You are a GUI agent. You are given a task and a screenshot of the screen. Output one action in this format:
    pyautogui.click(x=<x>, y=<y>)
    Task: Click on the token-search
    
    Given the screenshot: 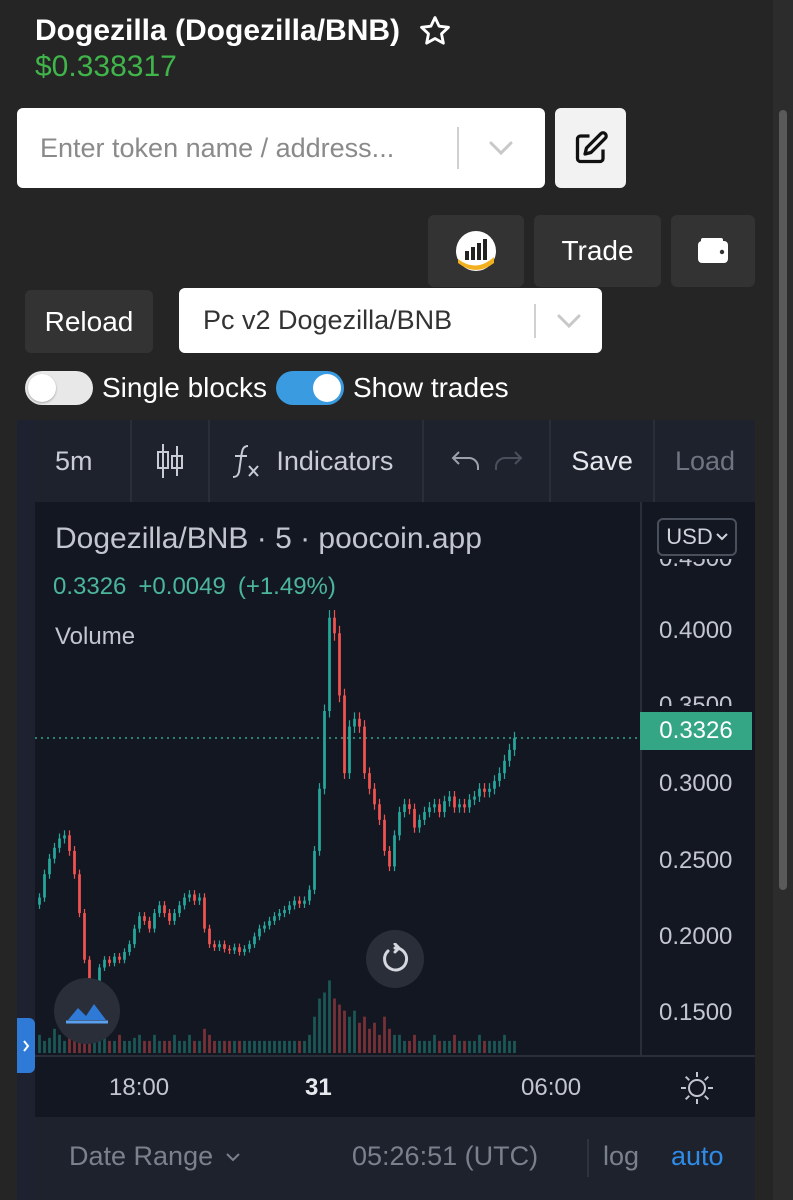 What is the action you would take?
    pyautogui.click(x=281, y=148)
    